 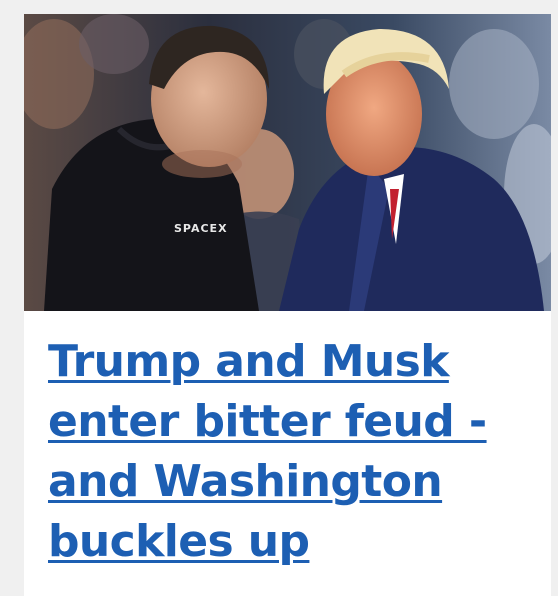 I want to click on spacex-logo-text: SPACEX, so click(x=201, y=228).